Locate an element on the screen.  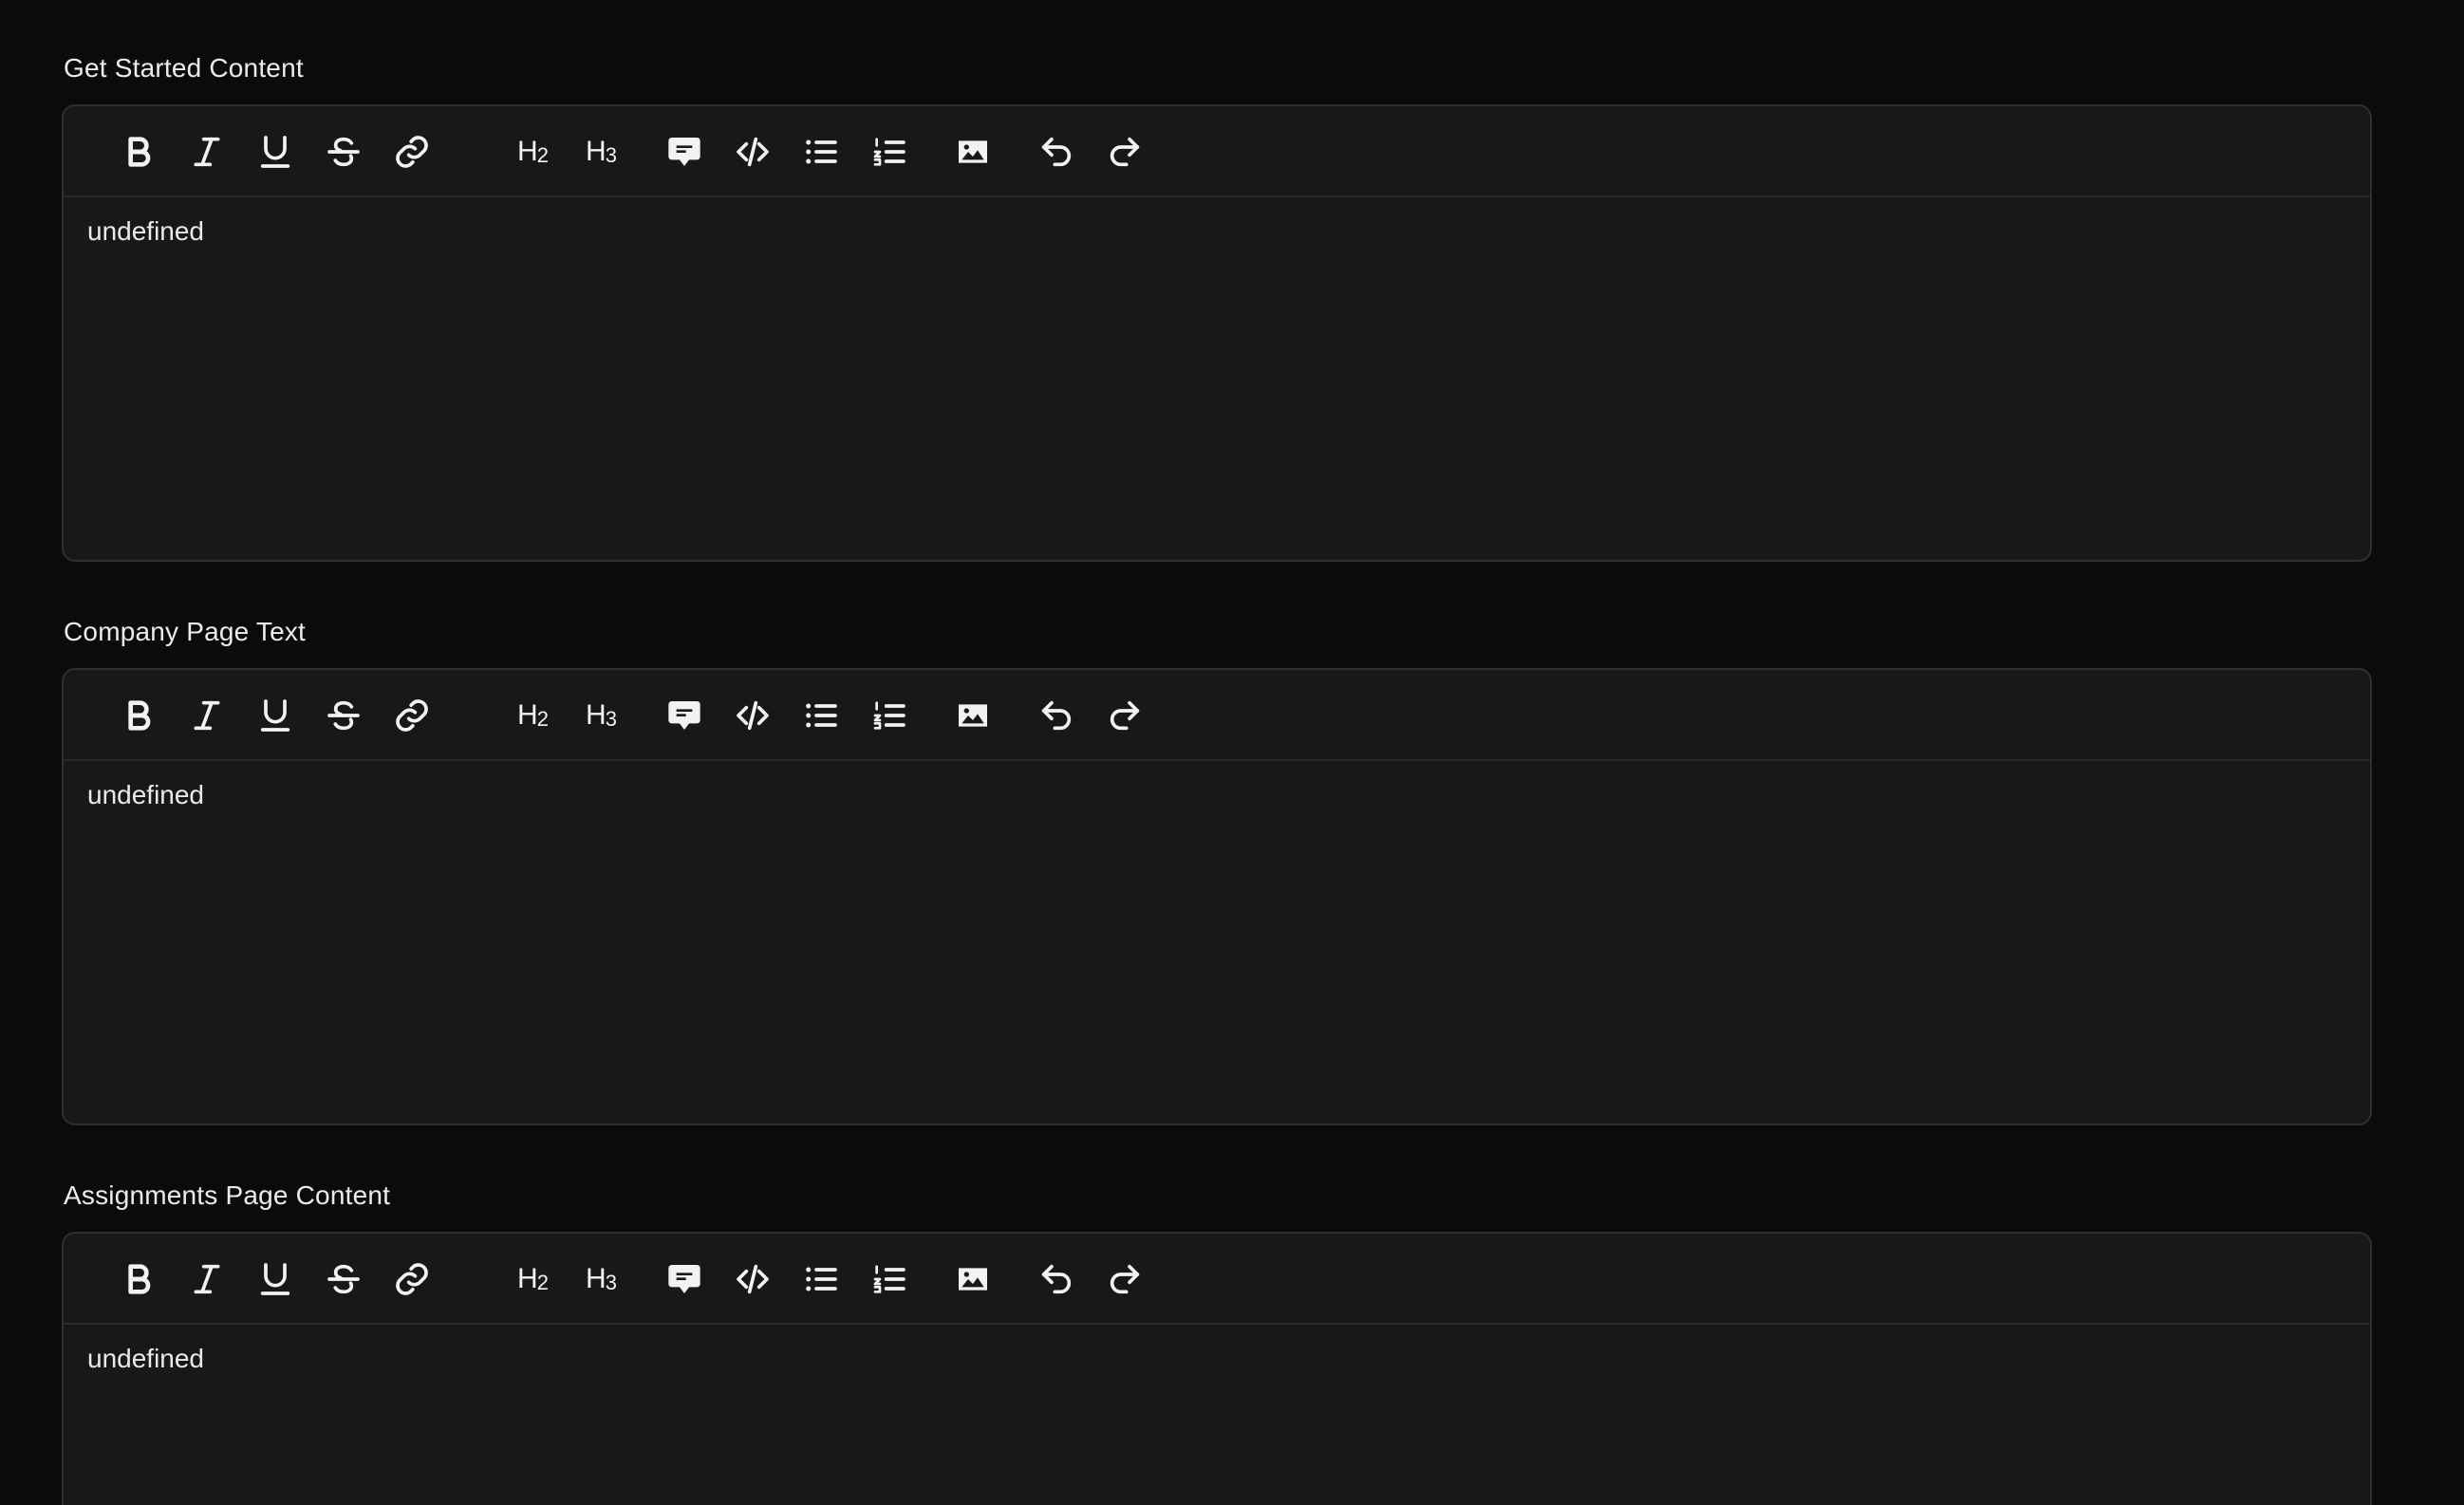
field-label-get-started: Get Started Content is located at coordinates (184, 68).